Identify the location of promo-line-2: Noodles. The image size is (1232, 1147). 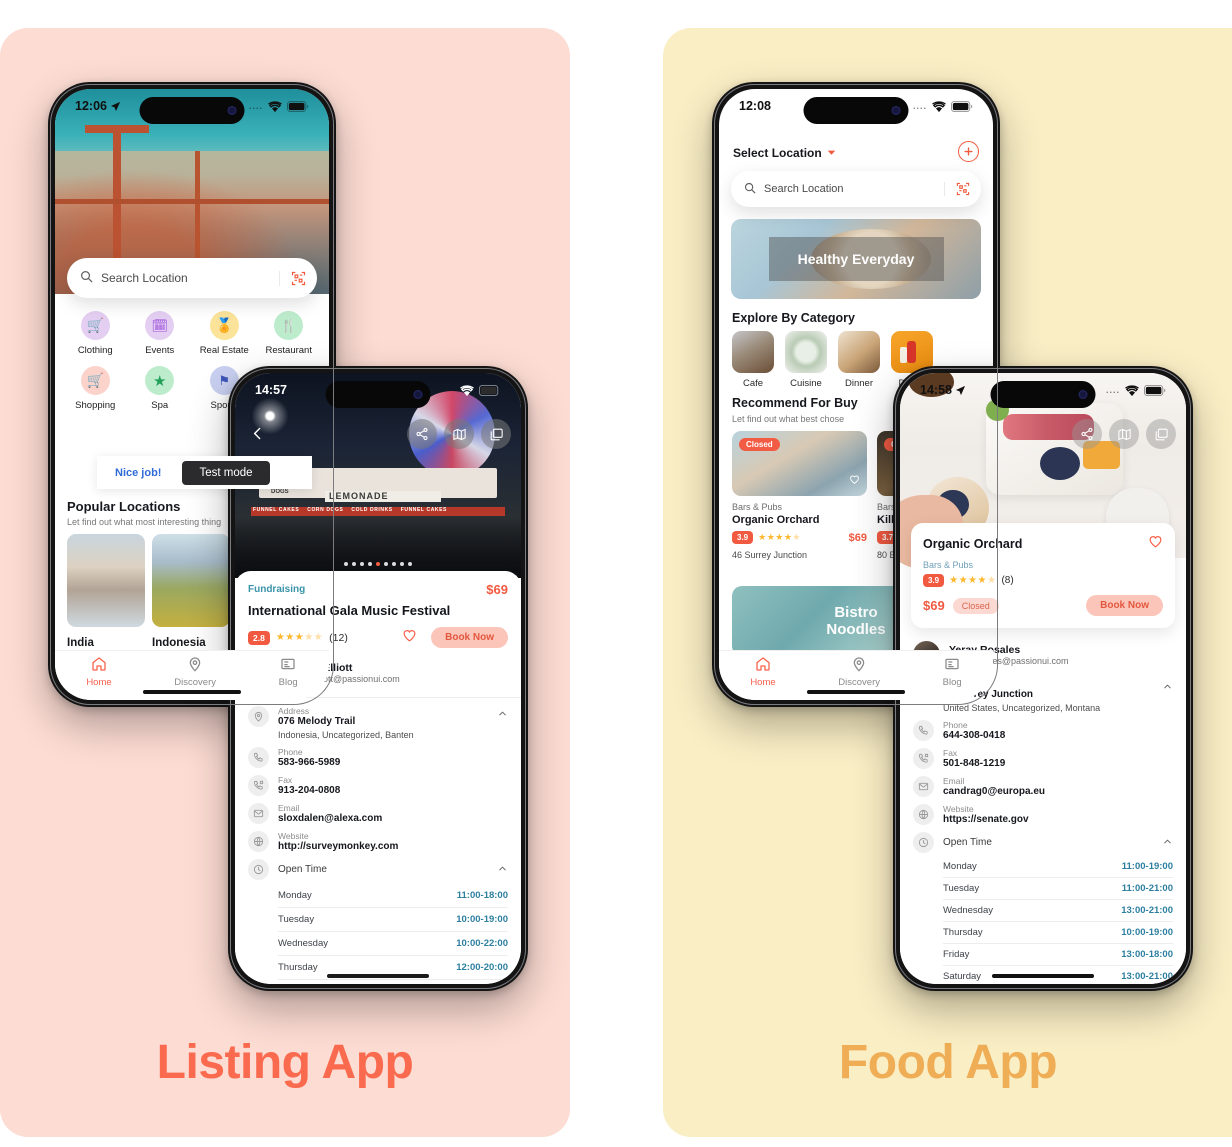
(856, 629).